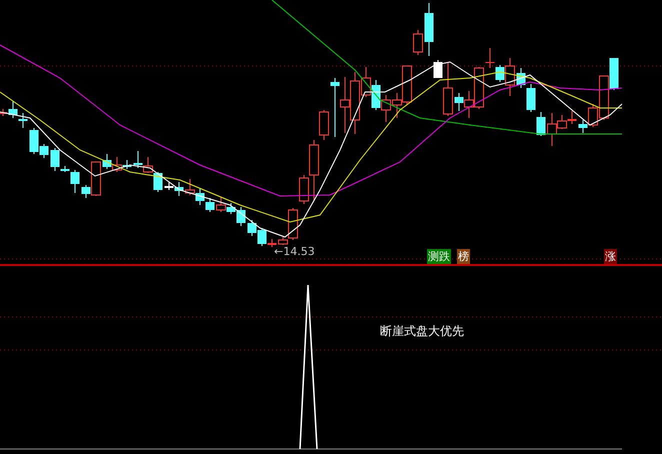 This screenshot has width=662, height=454. Describe the element at coordinates (610, 256) in the screenshot. I see `signal-tag: 涨` at that location.